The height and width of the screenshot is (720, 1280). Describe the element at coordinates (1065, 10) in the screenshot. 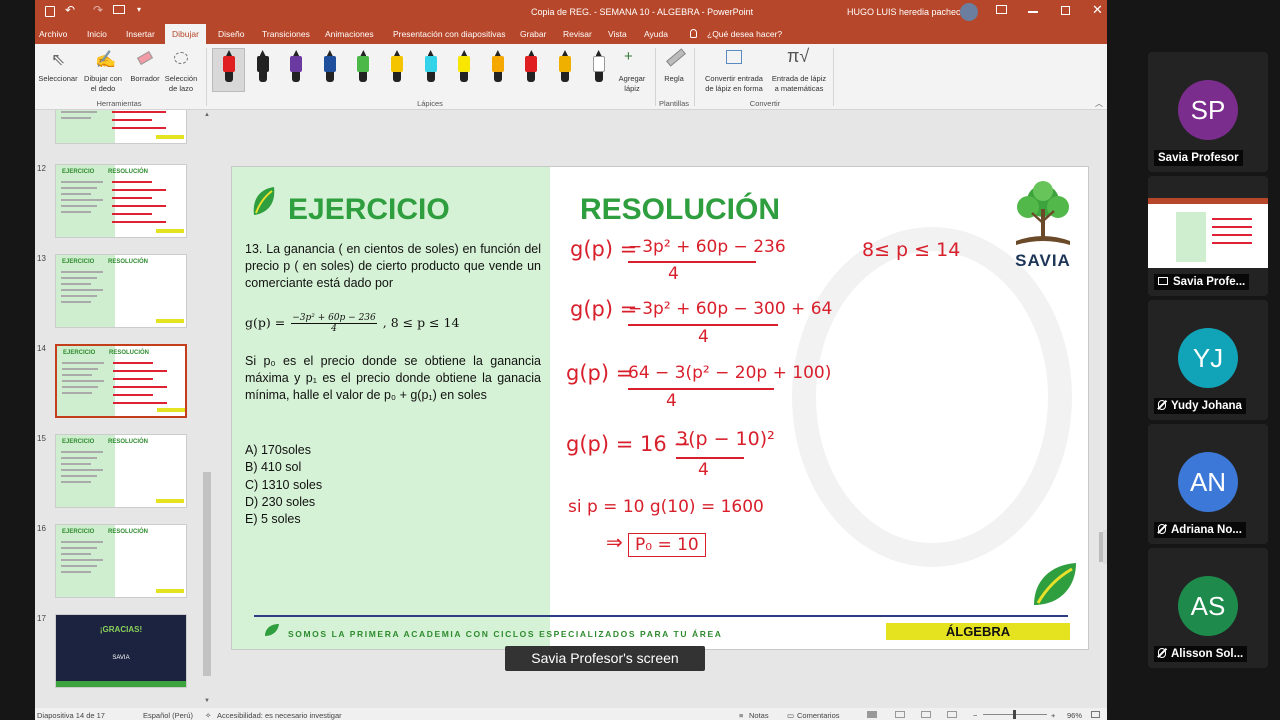

I see `maximize-icon` at that location.